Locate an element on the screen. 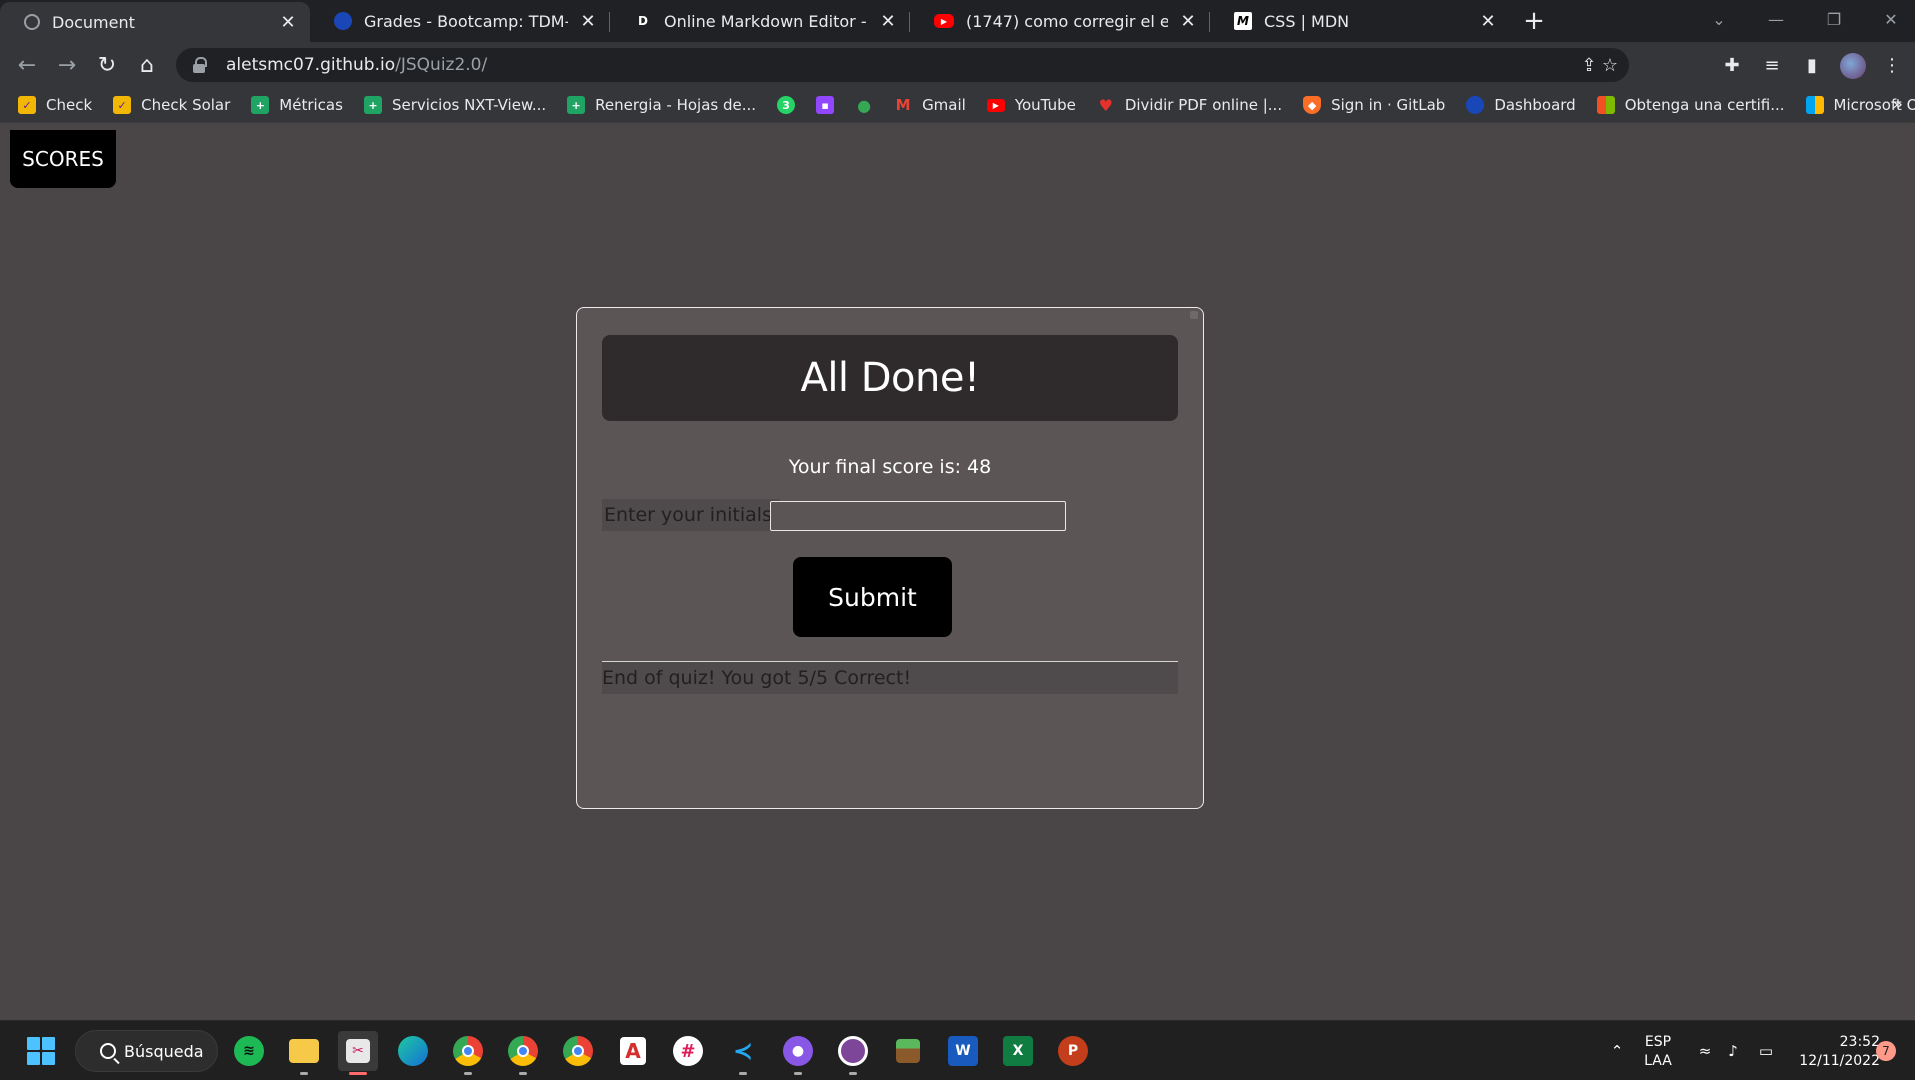 Image resolution: width=1915 pixels, height=1080 pixels. extensions-icon: ✚ is located at coordinates (1732, 65).